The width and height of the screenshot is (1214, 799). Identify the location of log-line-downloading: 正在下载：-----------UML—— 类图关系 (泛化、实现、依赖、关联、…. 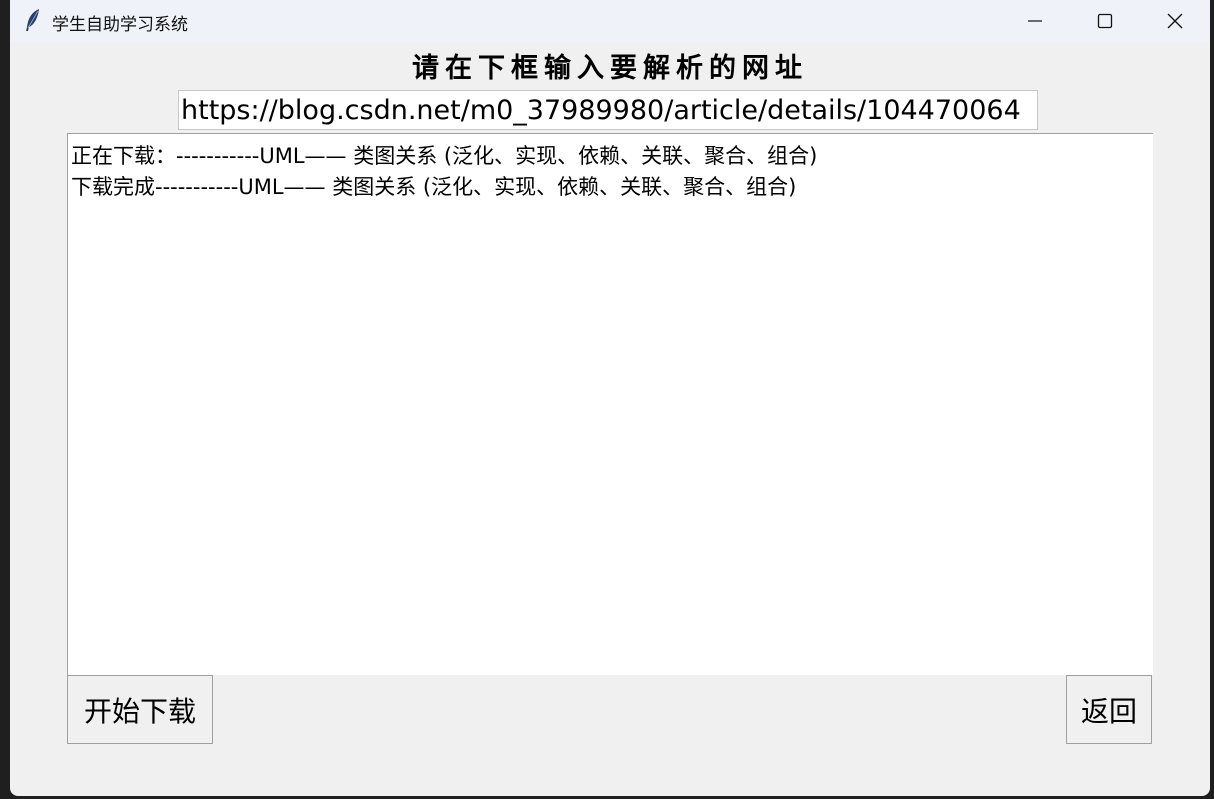
(444, 156).